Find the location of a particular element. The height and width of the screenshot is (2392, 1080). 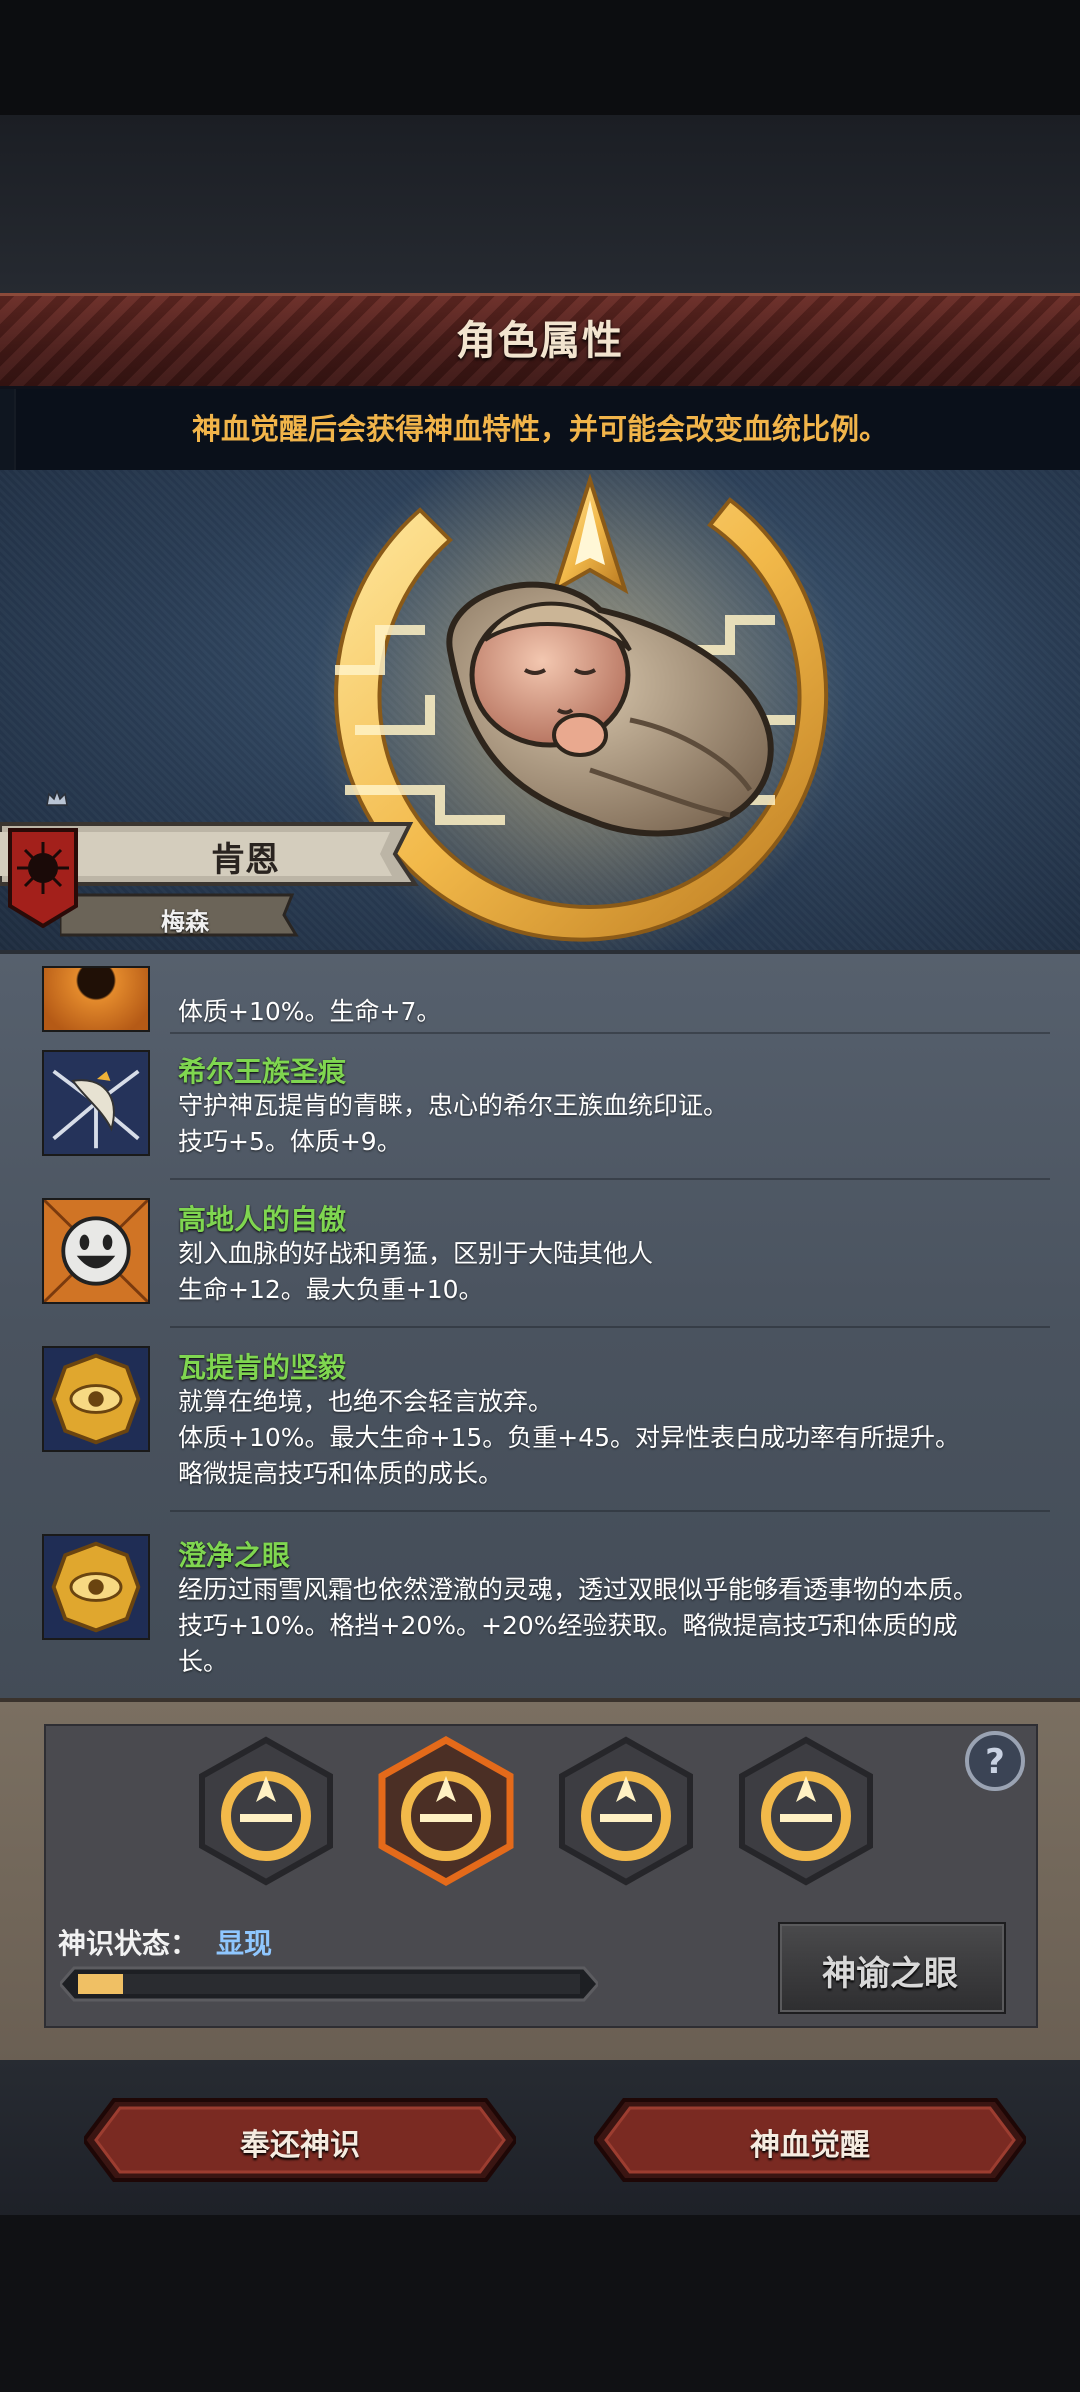

progress-fill is located at coordinates (100, 1984).